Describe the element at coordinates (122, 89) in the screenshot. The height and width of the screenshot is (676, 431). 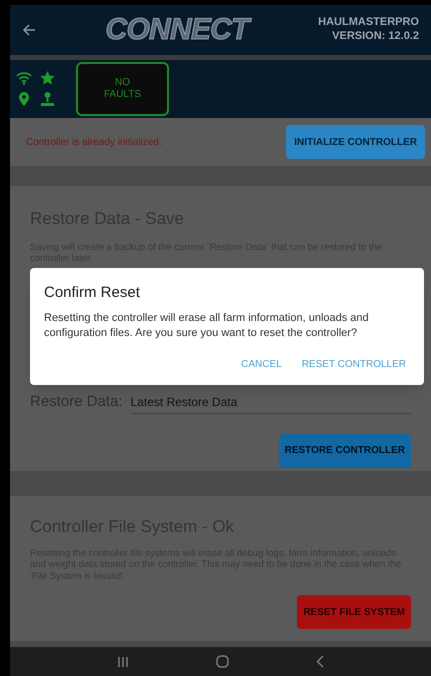
I see `fault-status-badge: NO FAULTS` at that location.